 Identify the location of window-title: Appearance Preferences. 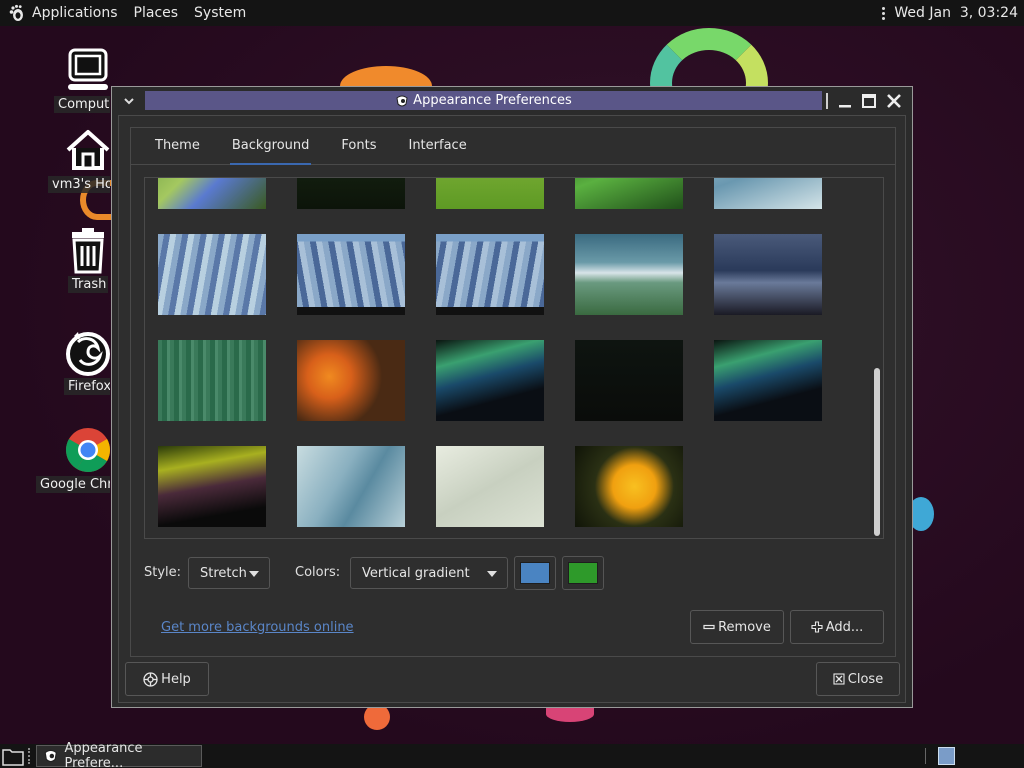
(483, 100).